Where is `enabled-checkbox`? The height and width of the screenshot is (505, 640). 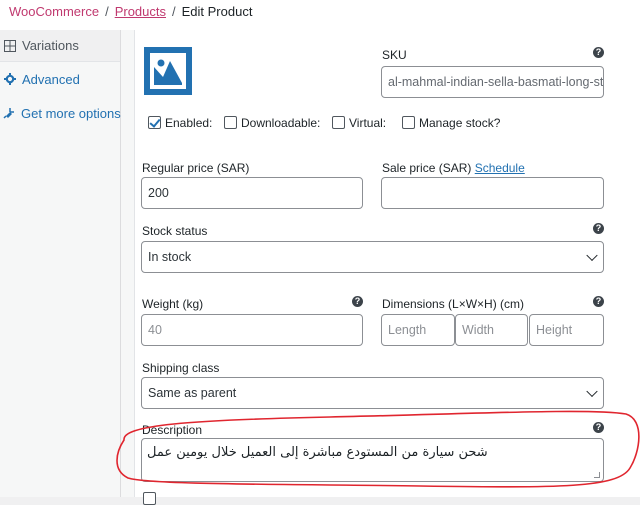
enabled-checkbox is located at coordinates (154, 122).